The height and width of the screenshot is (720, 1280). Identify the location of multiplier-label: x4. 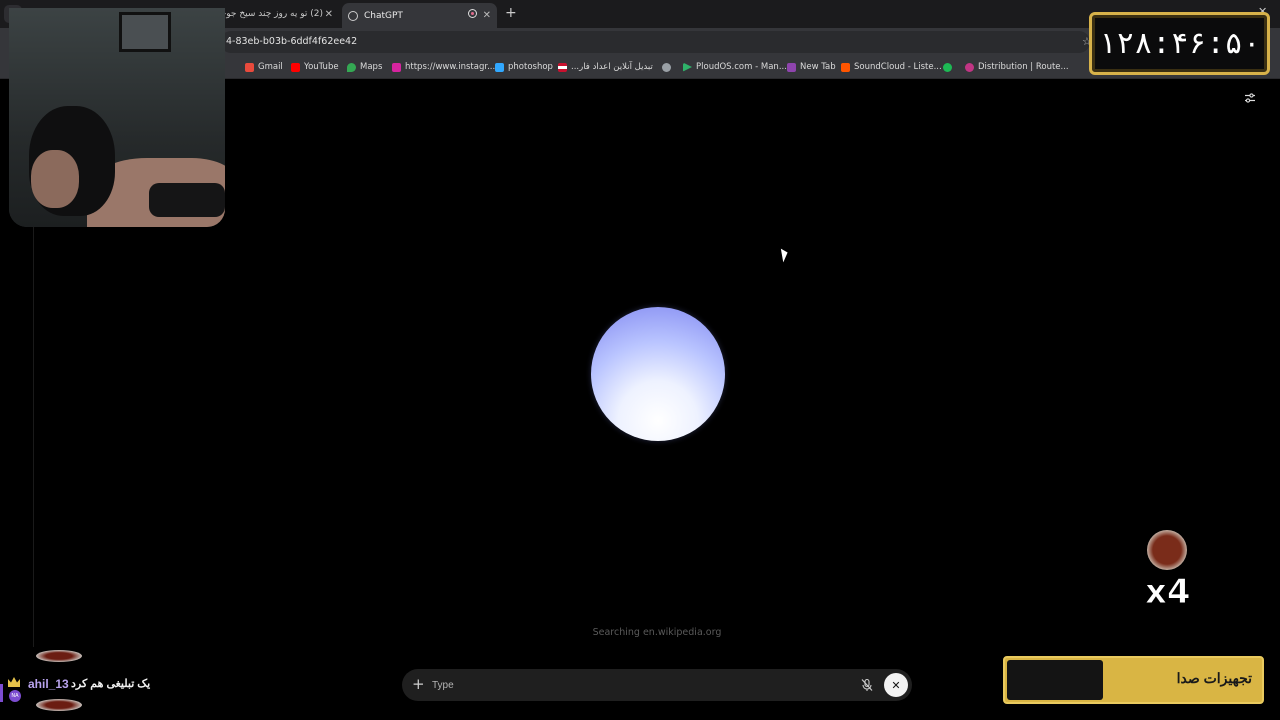
(1168, 592).